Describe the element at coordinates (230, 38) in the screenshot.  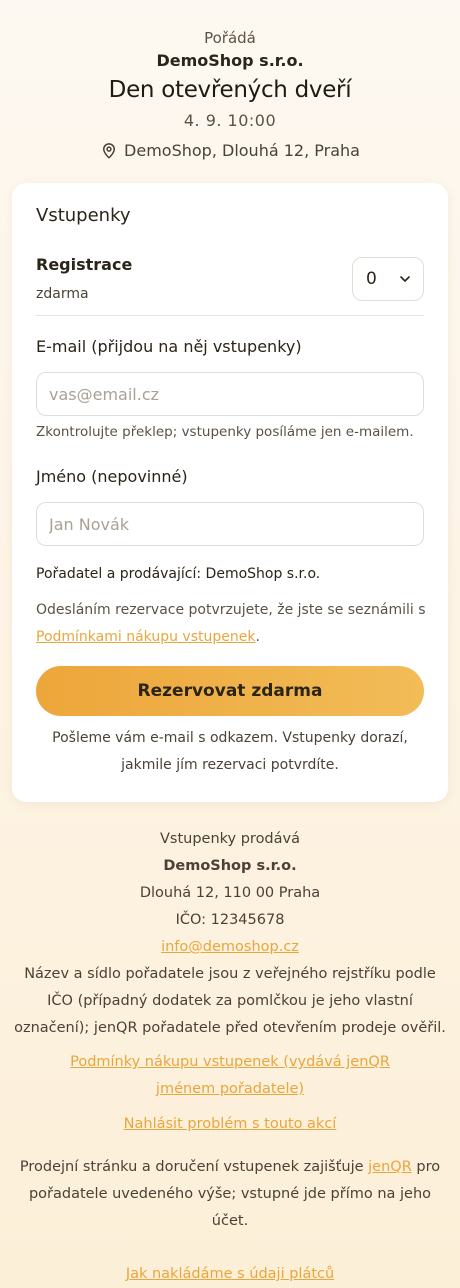
I see `organizer-label: Pořádá` at that location.